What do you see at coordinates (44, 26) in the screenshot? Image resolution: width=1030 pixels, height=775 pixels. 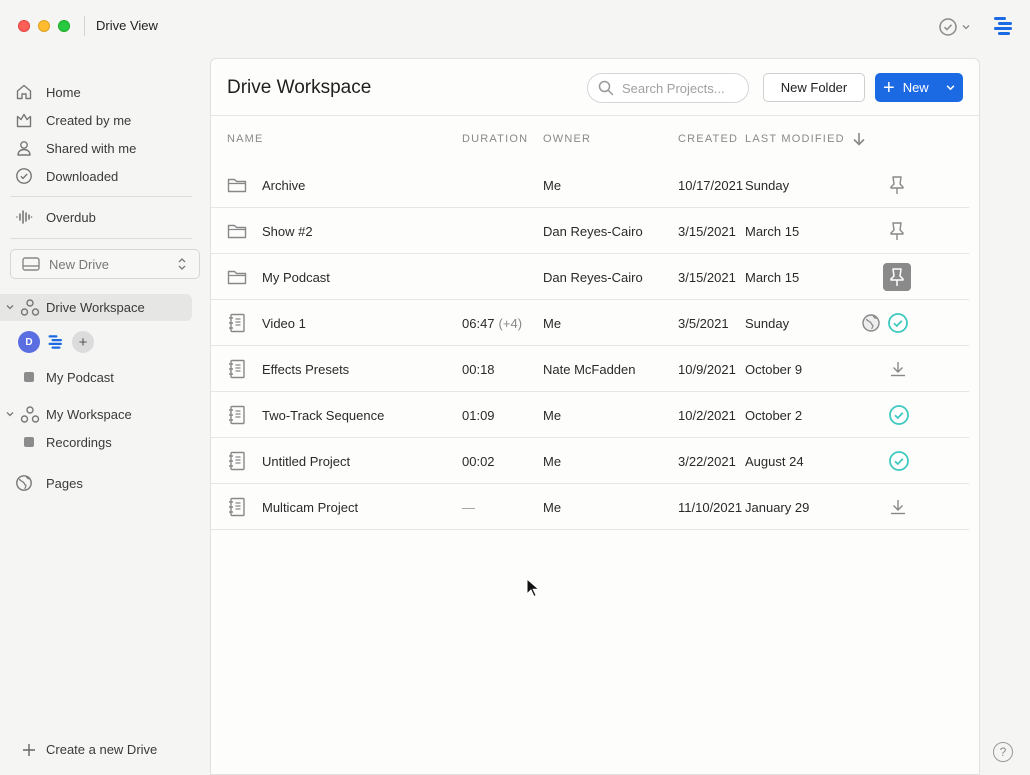 I see `minimize-window-button` at bounding box center [44, 26].